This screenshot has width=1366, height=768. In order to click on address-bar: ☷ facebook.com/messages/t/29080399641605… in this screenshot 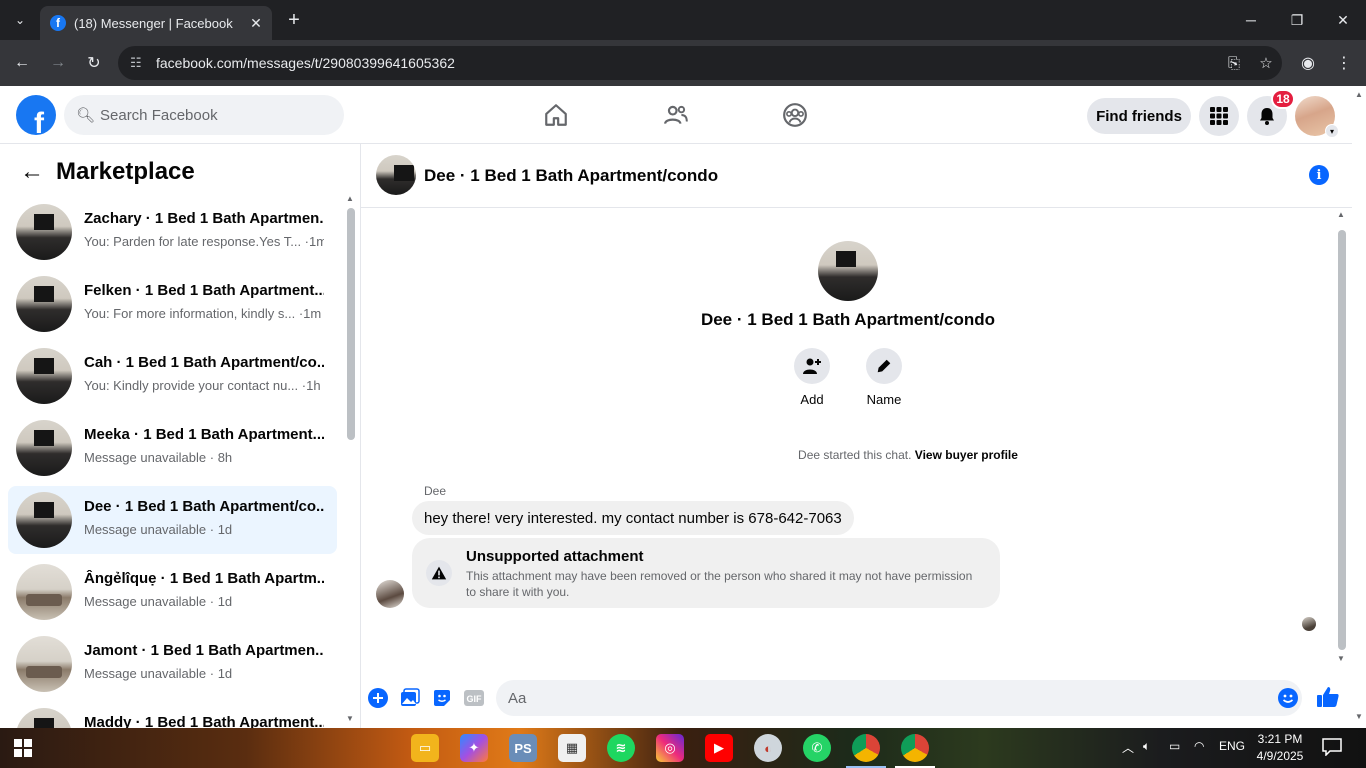, I will do `click(700, 63)`.